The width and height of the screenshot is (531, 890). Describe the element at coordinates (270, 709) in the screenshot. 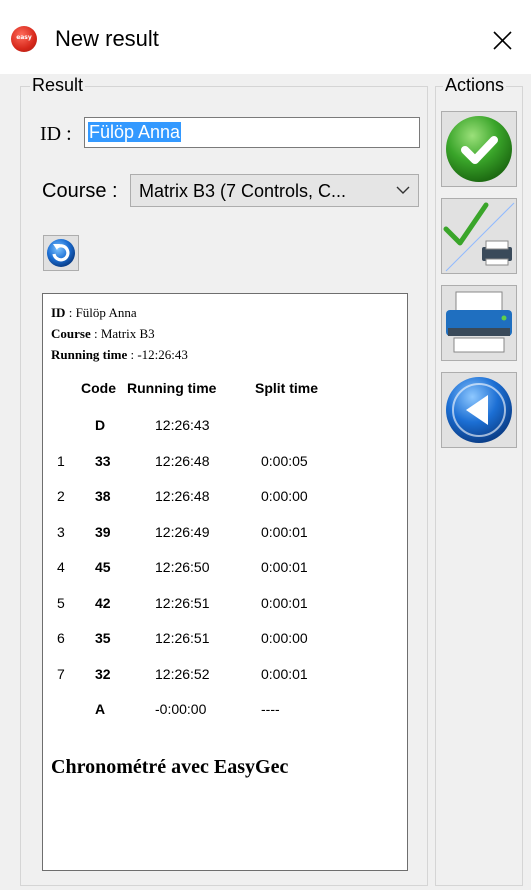

I see `row-split-time: ----` at that location.